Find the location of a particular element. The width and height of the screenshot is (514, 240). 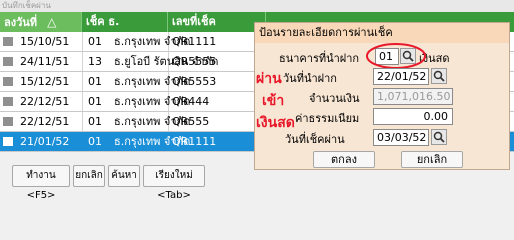

search-button: ค้นหา is located at coordinates (124, 176).